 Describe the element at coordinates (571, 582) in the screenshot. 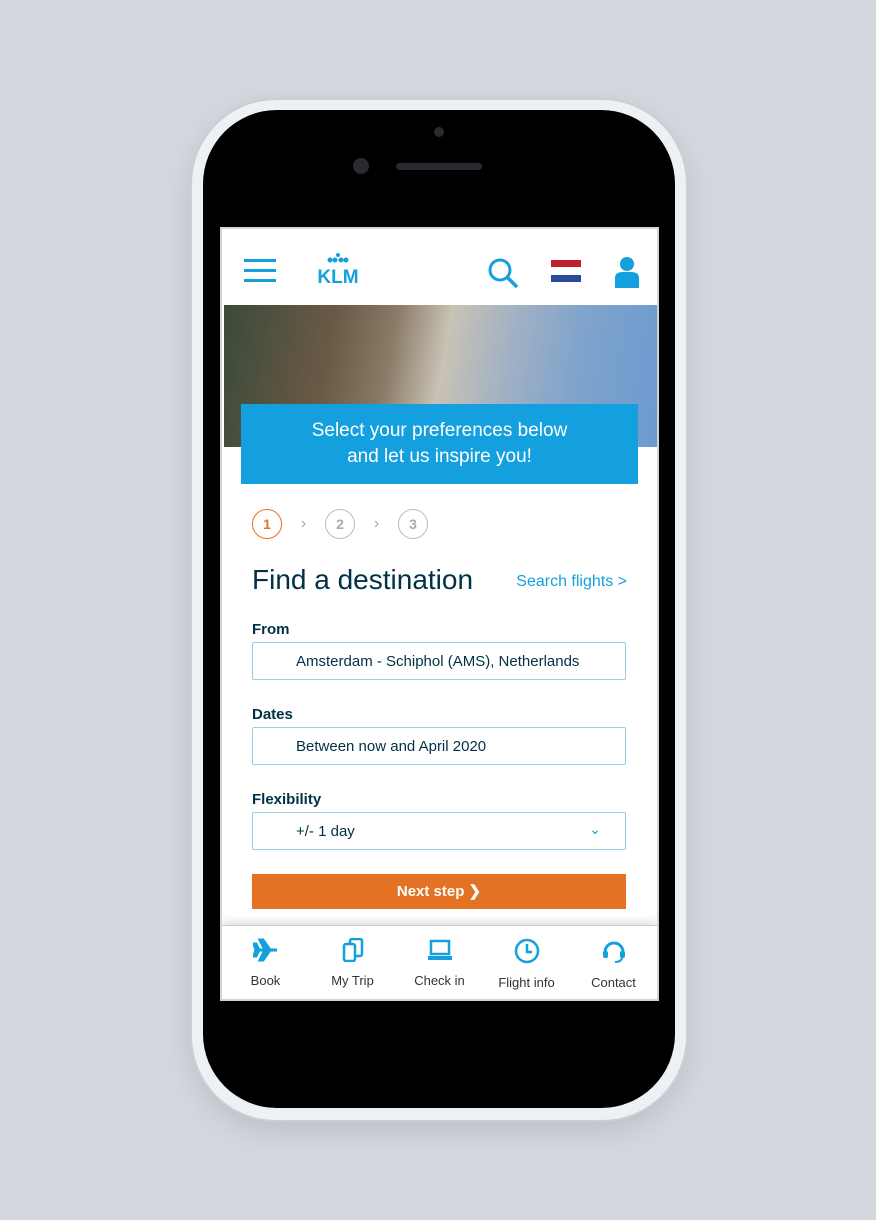

I see `search-flights-link: Search flights >` at that location.